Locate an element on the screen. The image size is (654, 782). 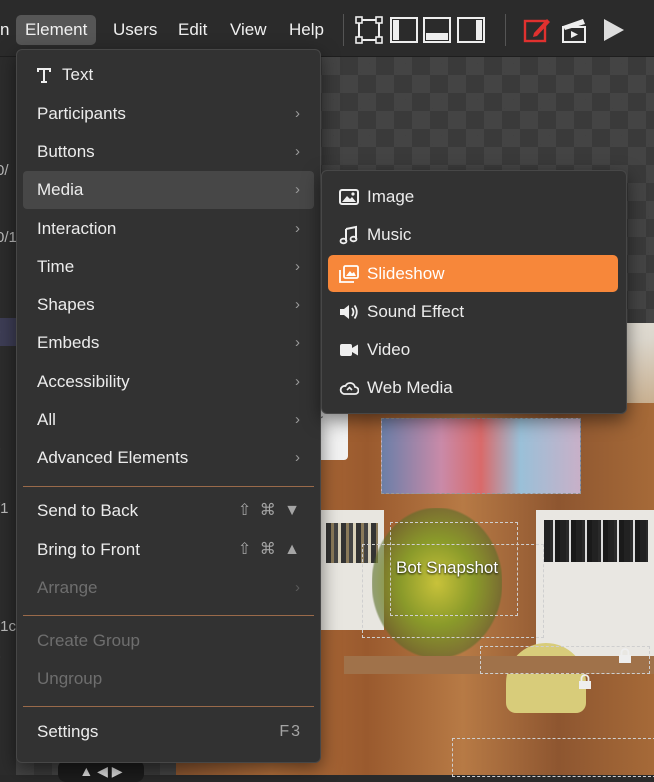
playback-controls: ▲ ◀︎ ▶ is located at coordinates (101, 771).